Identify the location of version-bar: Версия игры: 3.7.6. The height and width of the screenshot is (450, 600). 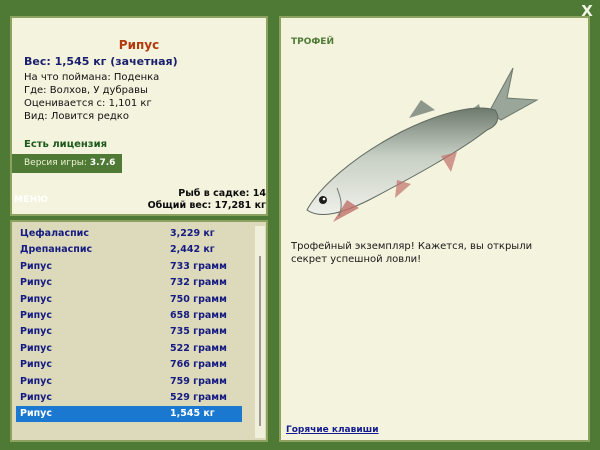
(67, 163).